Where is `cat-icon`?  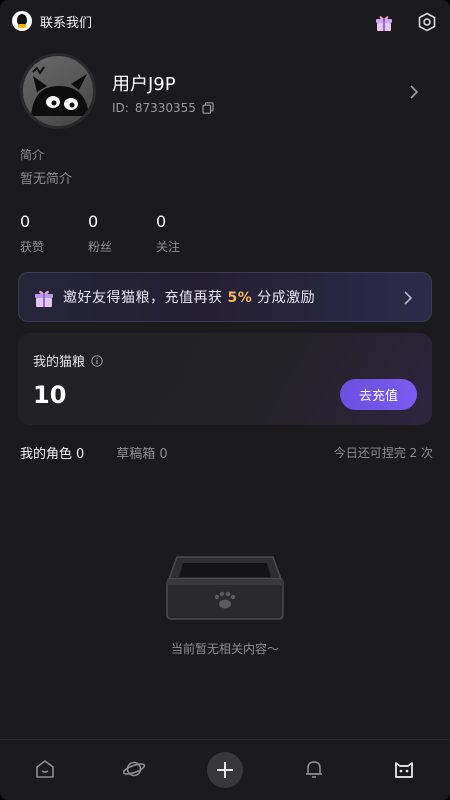
cat-icon is located at coordinates (404, 769).